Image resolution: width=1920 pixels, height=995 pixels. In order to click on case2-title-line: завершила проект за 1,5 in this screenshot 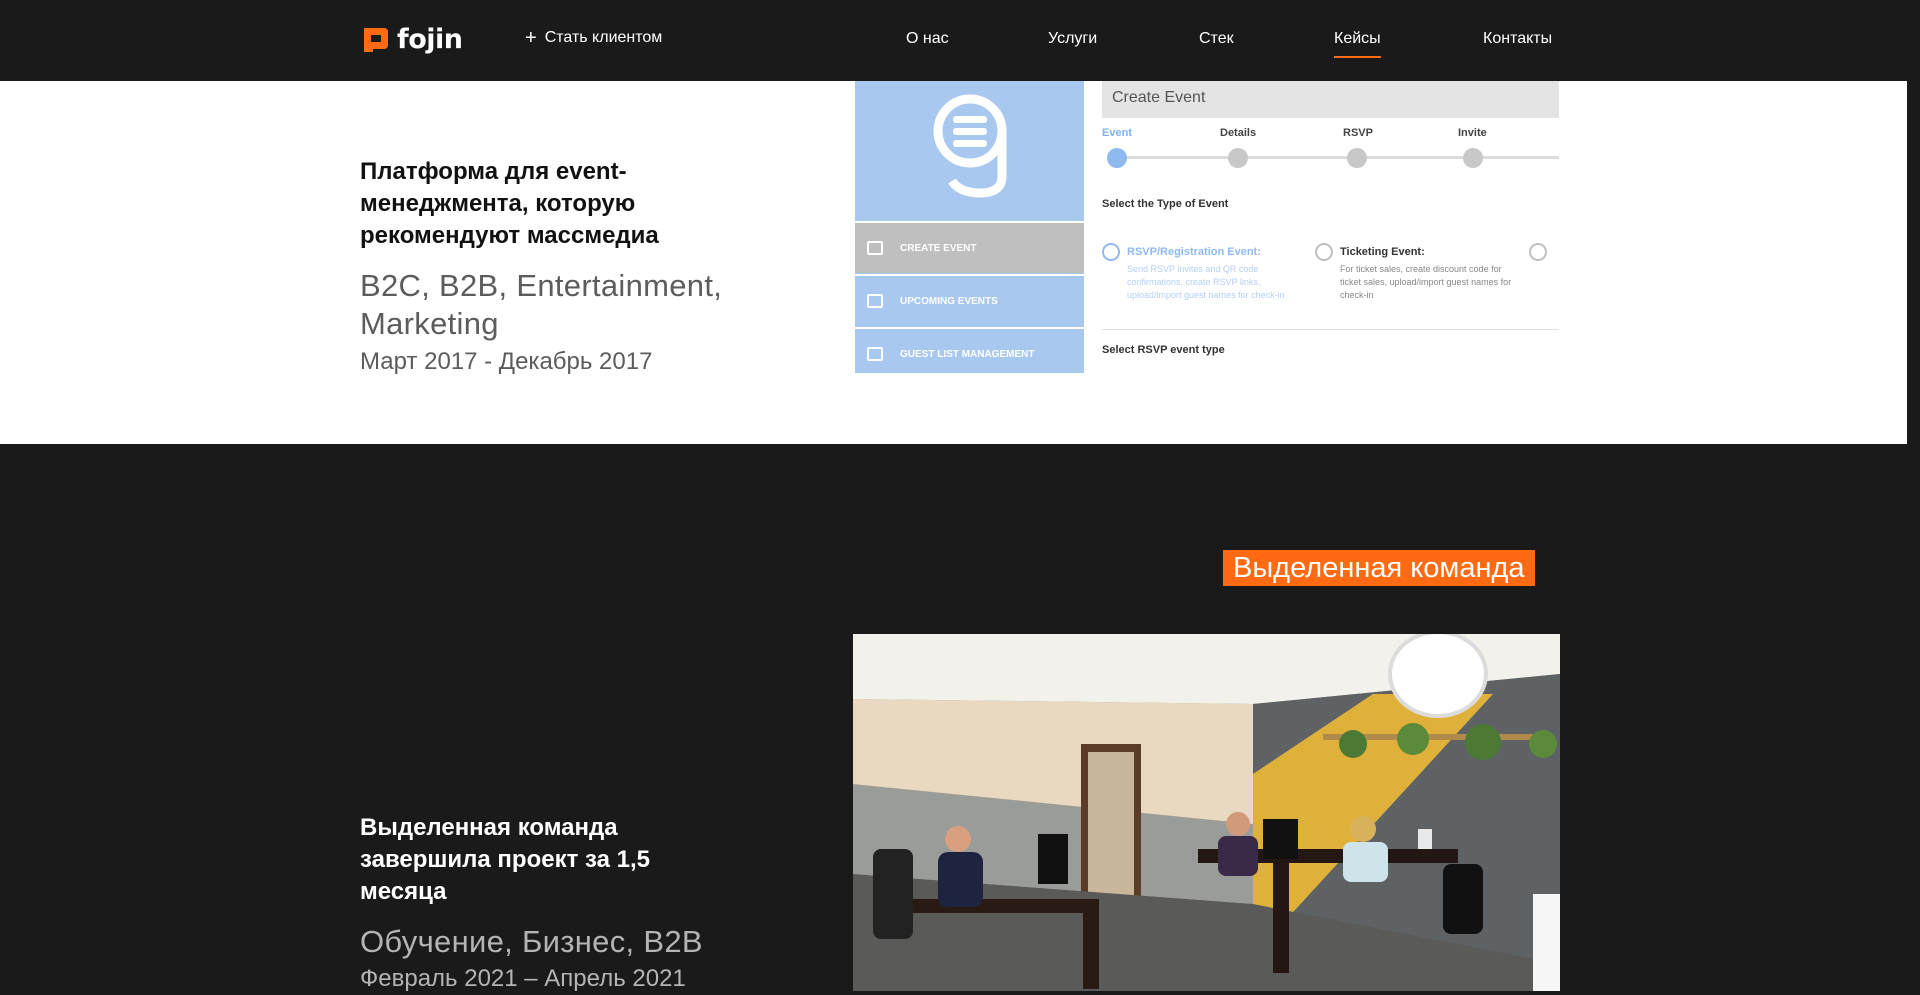, I will do `click(505, 859)`.